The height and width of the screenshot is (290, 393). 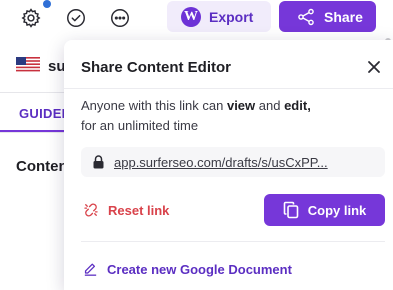 What do you see at coordinates (76, 18) in the screenshot?
I see `check-circle-icon` at bounding box center [76, 18].